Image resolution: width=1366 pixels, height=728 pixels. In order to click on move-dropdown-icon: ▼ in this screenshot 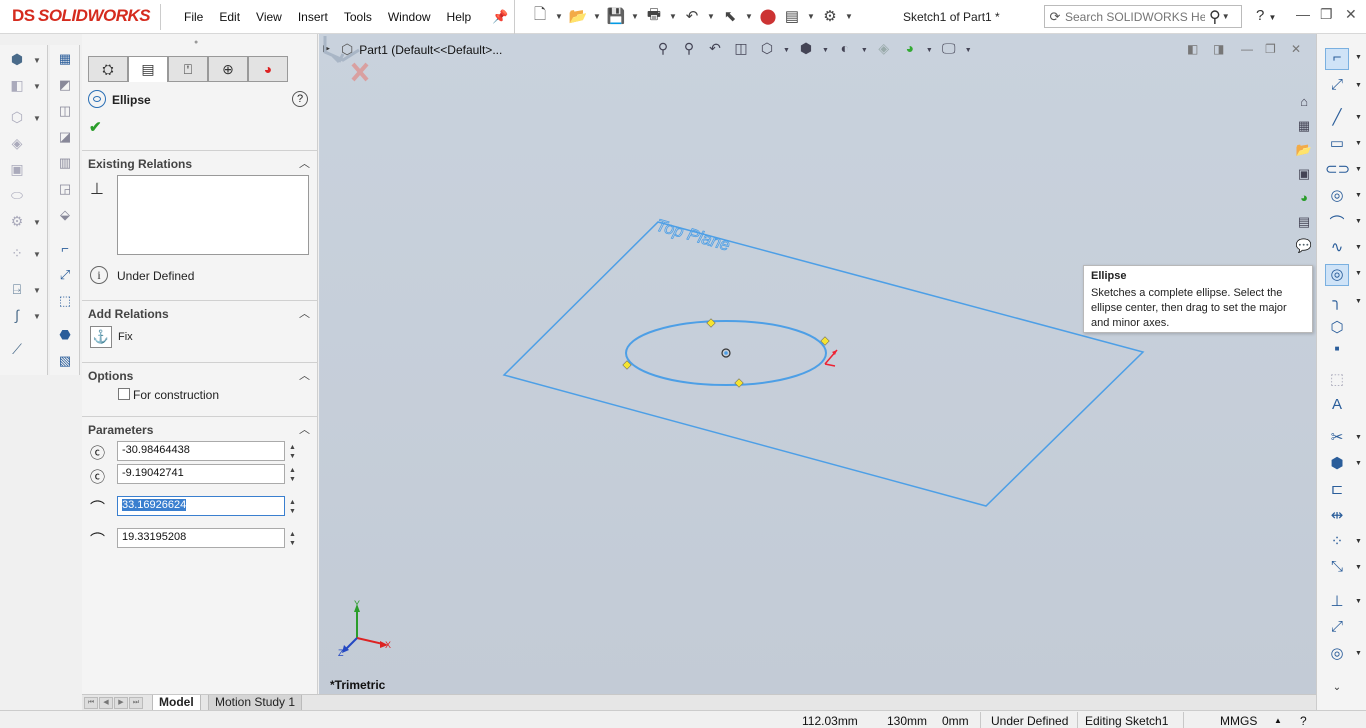, I will do `click(1358, 567)`.